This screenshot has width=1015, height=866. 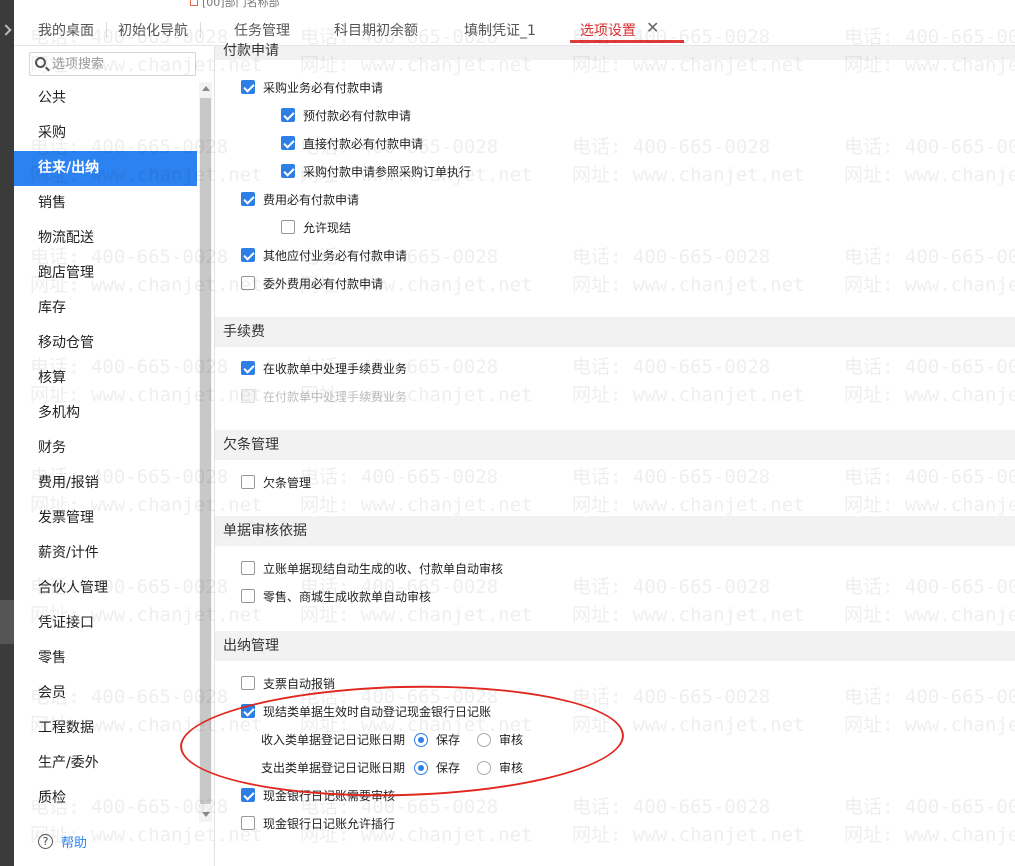 I want to click on tab-bar: 我的桌面 初始化导航 任务管理 科目期初余额 填制凭证_1 选项设置 ✕, so click(x=514, y=27).